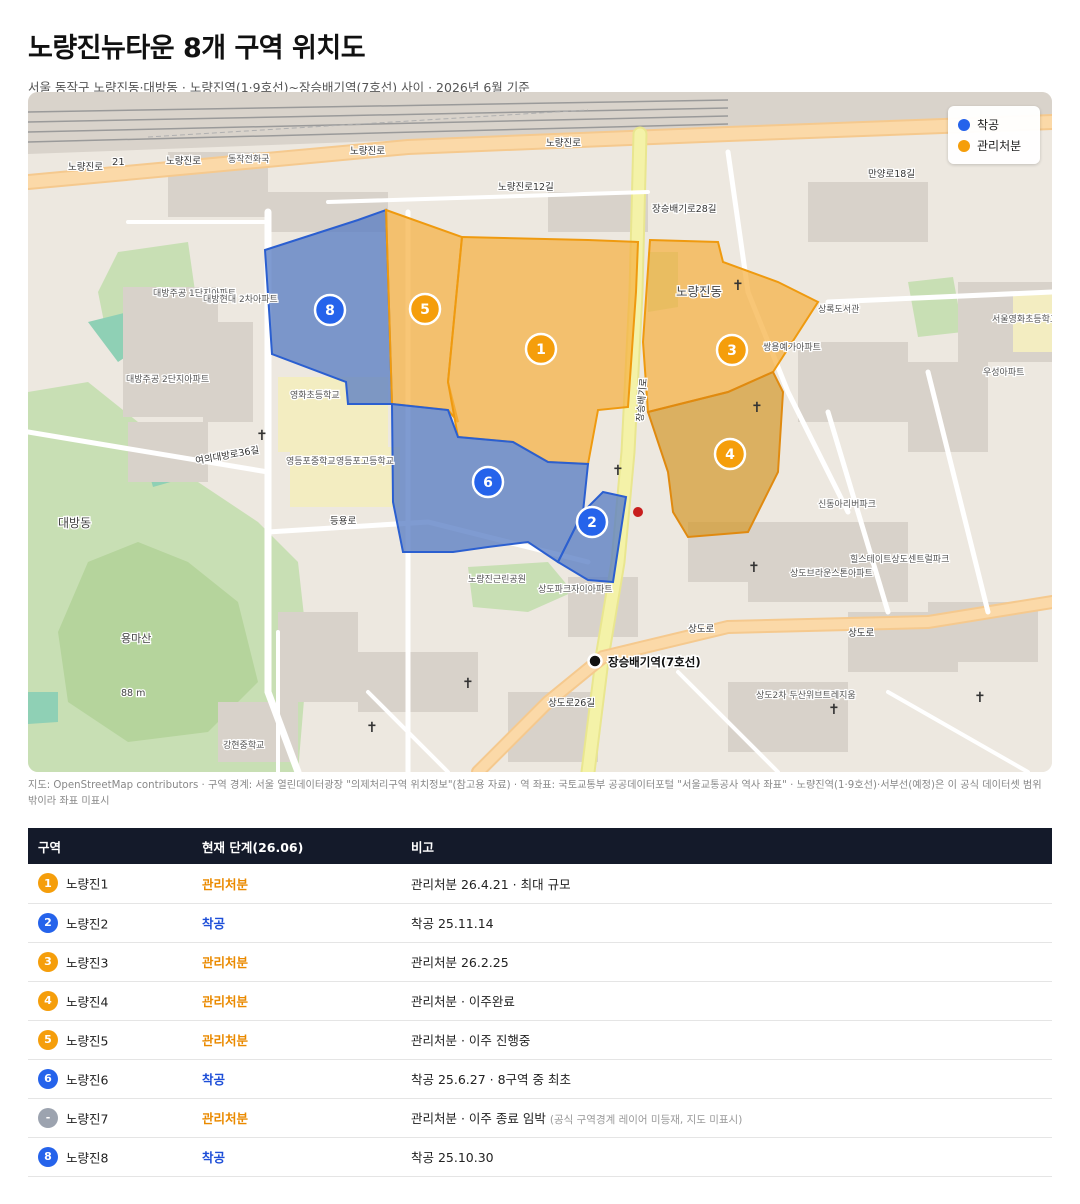 The width and height of the screenshot is (1080, 1204). What do you see at coordinates (110, 1040) in the screenshot?
I see `zone-cell: 5 노량진5` at bounding box center [110, 1040].